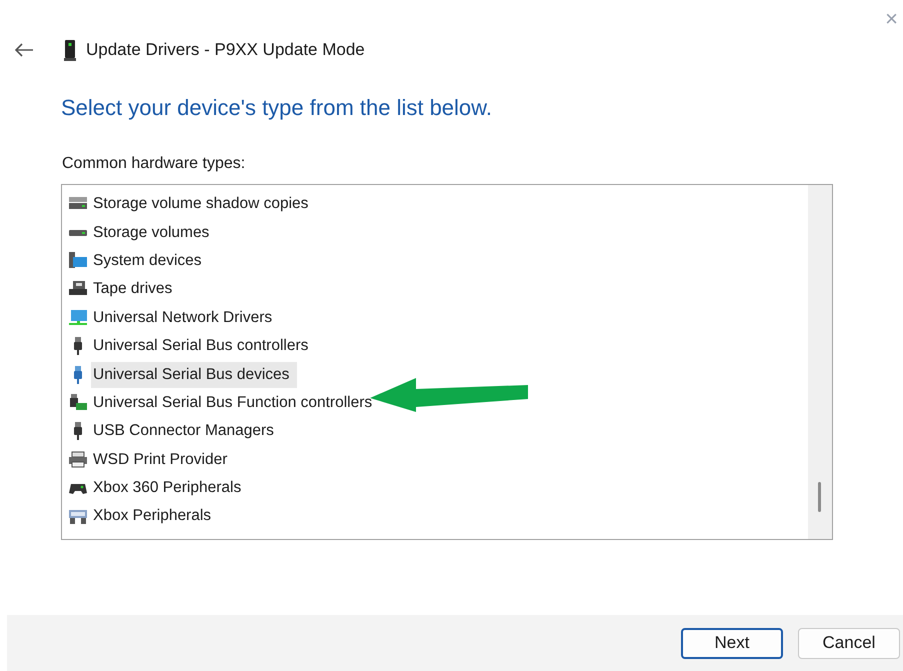 The width and height of the screenshot is (903, 671). I want to click on monitor-icon, so click(78, 318).